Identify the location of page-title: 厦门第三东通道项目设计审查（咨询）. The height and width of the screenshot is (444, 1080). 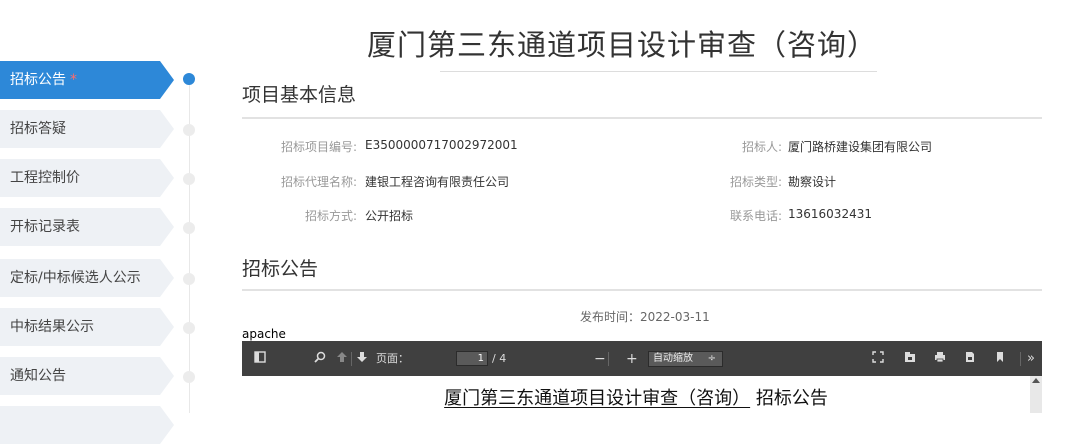
(622, 45).